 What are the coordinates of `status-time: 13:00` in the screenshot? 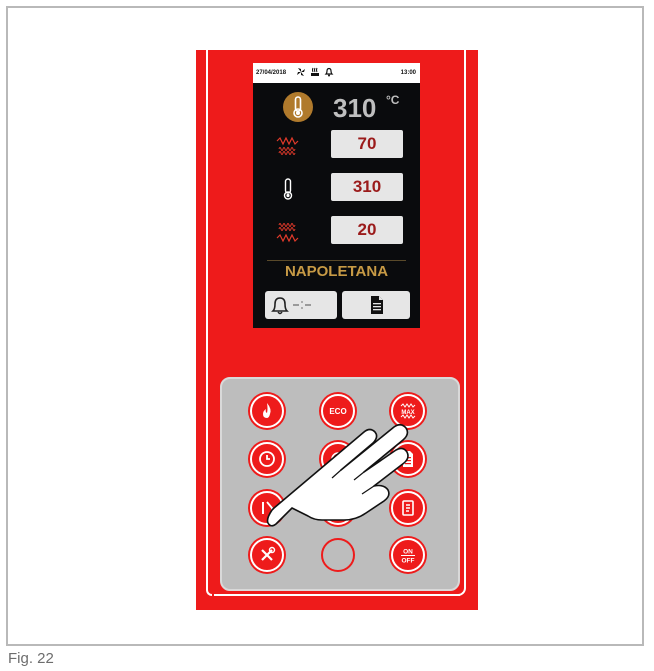 It's located at (408, 73).